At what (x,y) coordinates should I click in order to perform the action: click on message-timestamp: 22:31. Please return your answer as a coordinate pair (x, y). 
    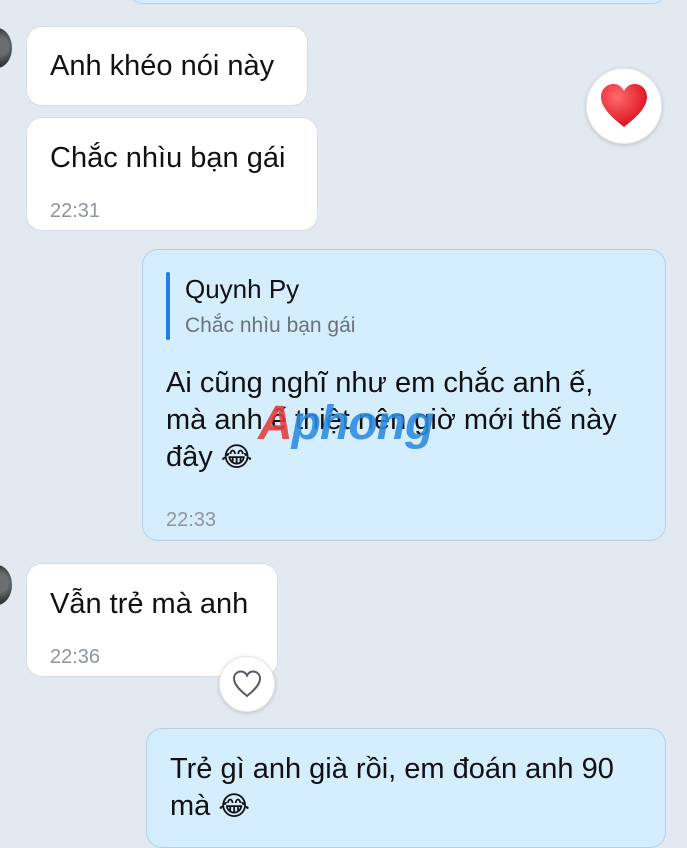
    Looking at the image, I should click on (75, 211).